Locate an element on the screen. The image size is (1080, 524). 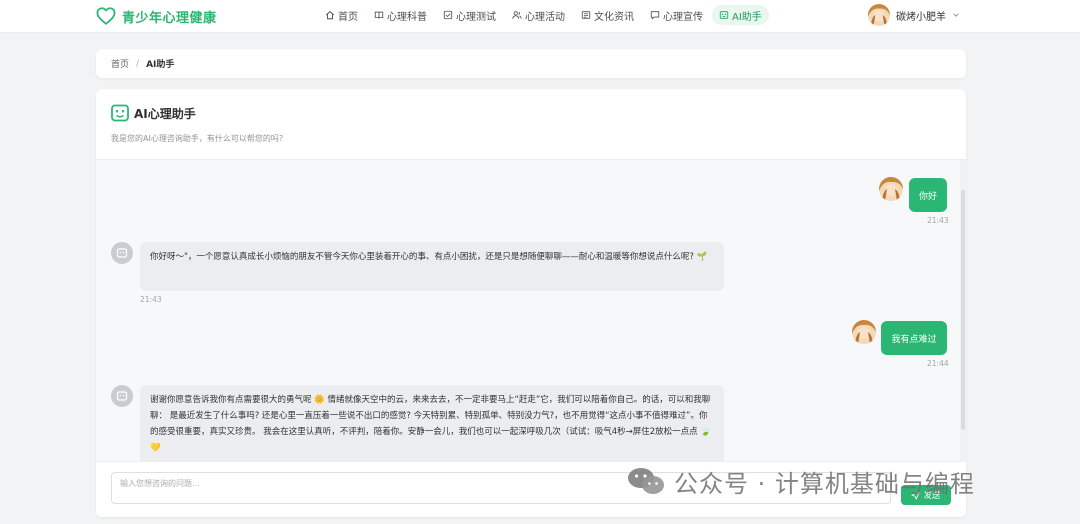
input-area: 发送 is located at coordinates (531, 489).